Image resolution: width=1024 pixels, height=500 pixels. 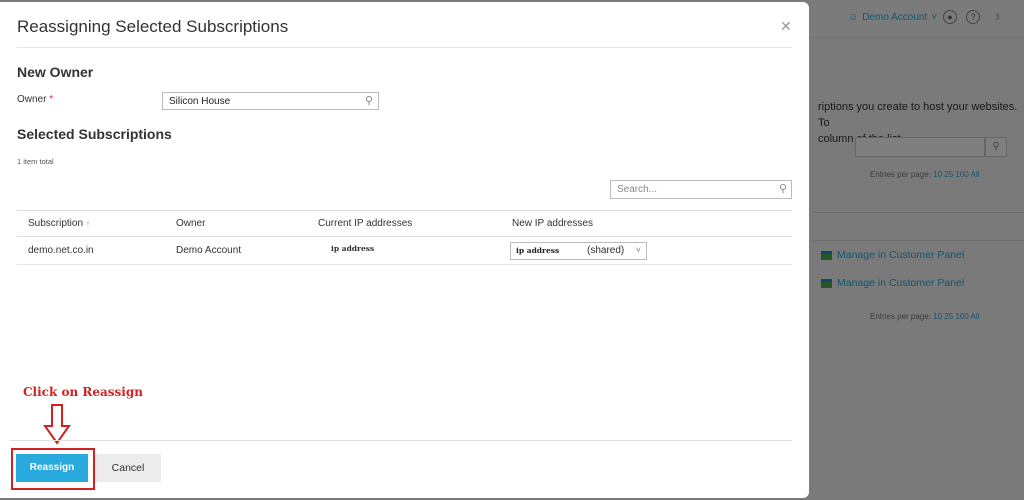 What do you see at coordinates (365, 223) in the screenshot?
I see `column-header-current-ip: Current IP addresses` at bounding box center [365, 223].